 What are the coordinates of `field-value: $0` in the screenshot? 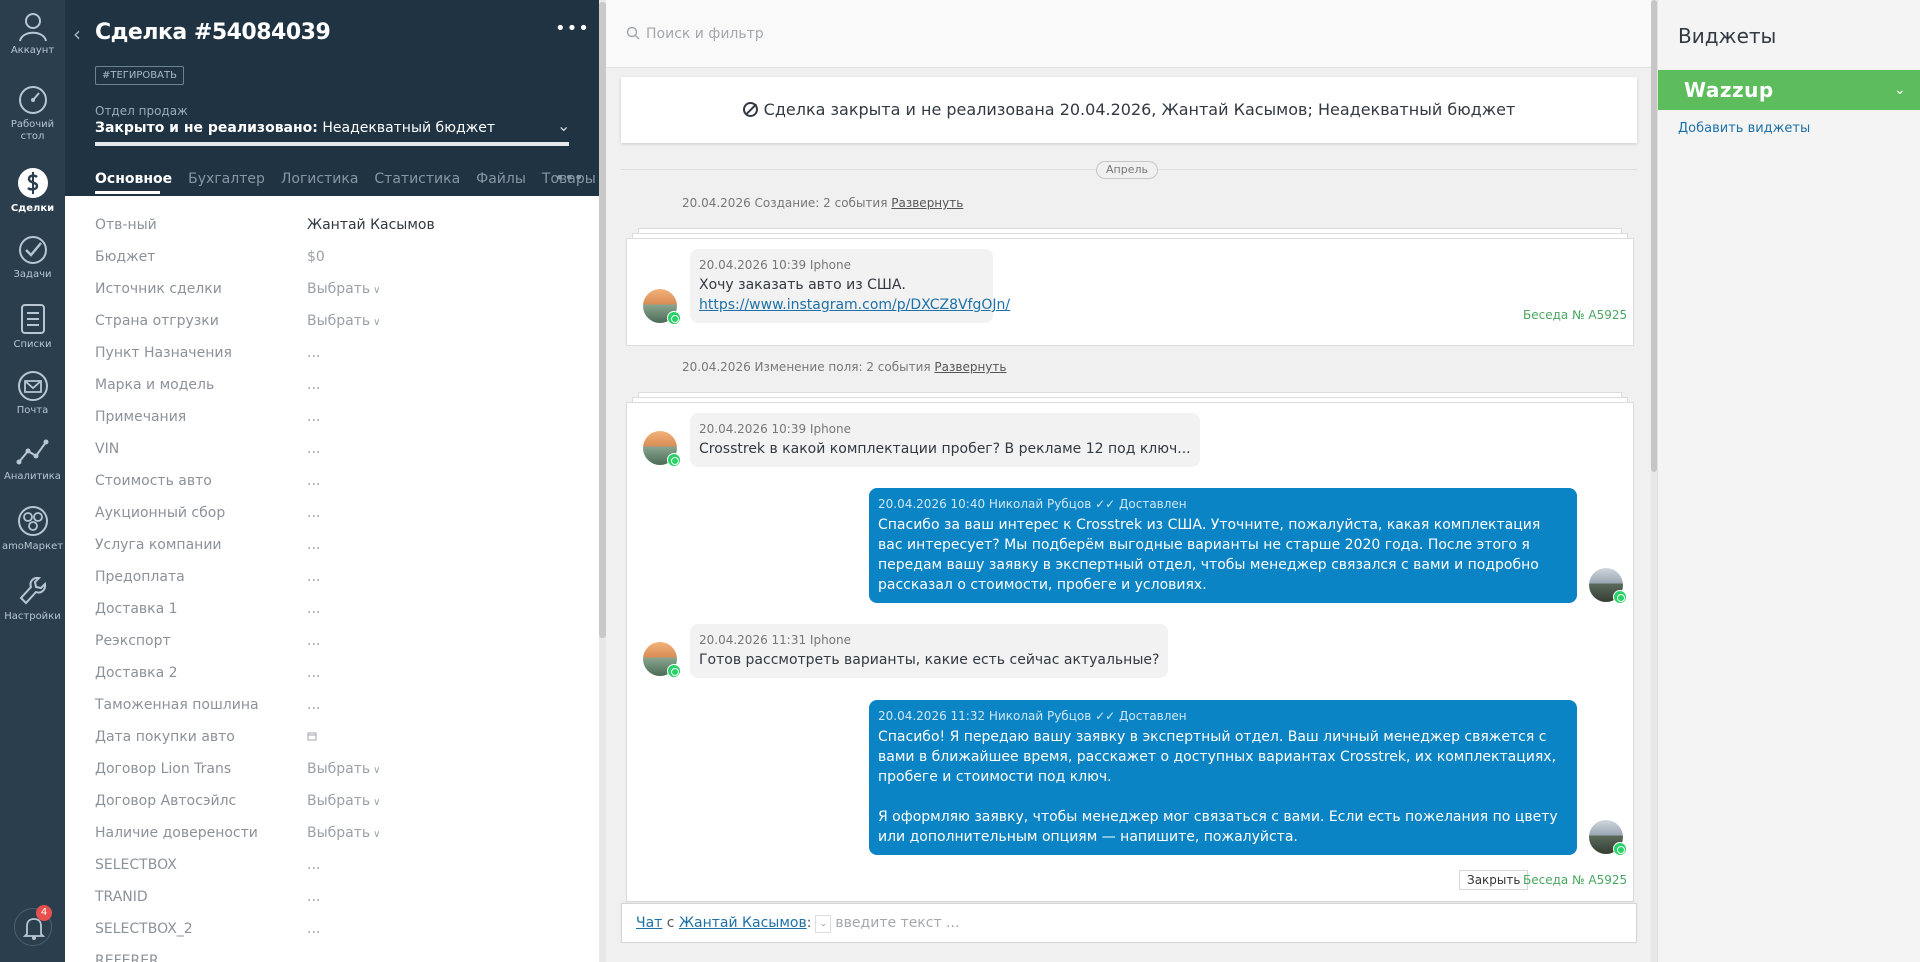 It's located at (316, 257).